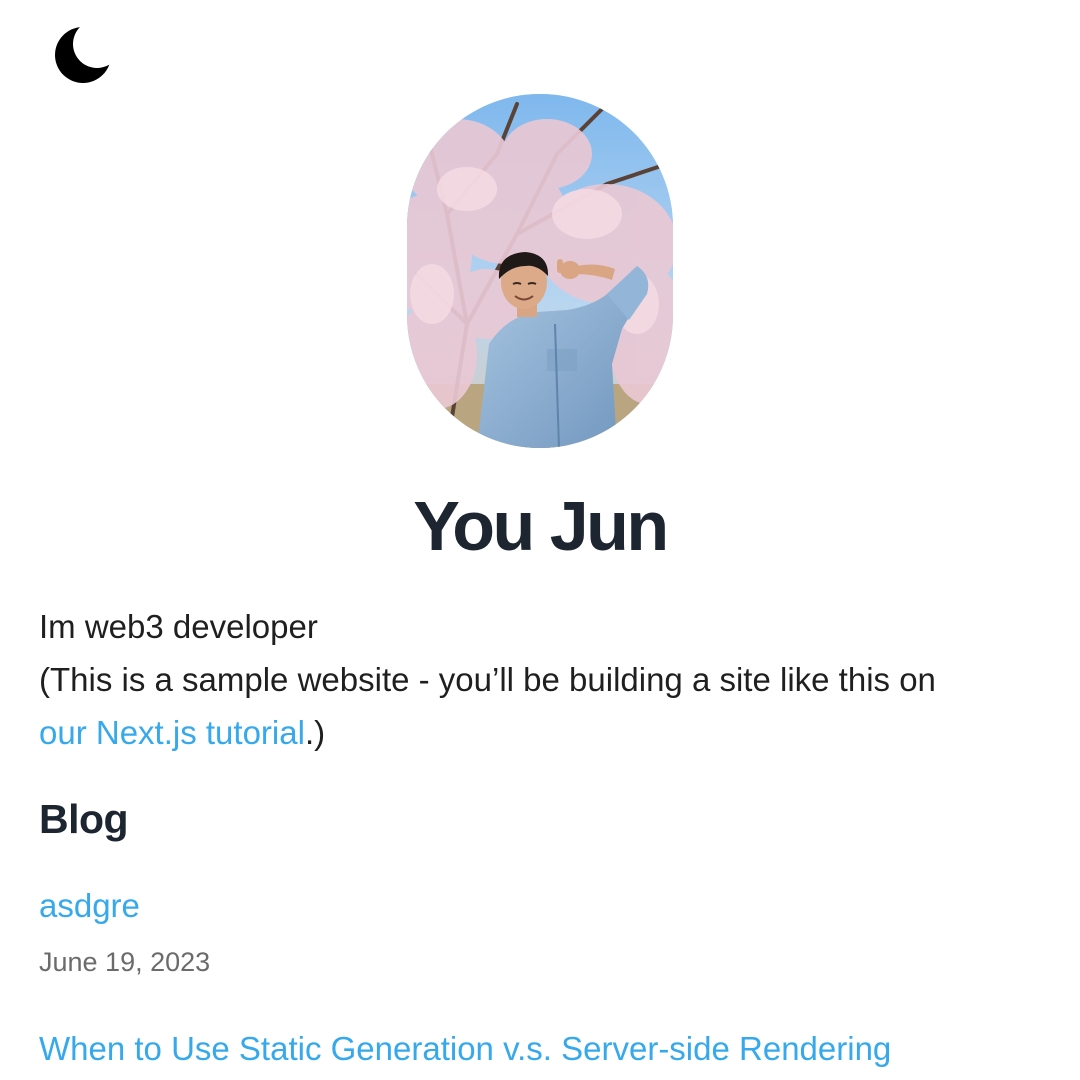 The height and width of the screenshot is (1080, 1080). I want to click on moon-icon, so click(83, 55).